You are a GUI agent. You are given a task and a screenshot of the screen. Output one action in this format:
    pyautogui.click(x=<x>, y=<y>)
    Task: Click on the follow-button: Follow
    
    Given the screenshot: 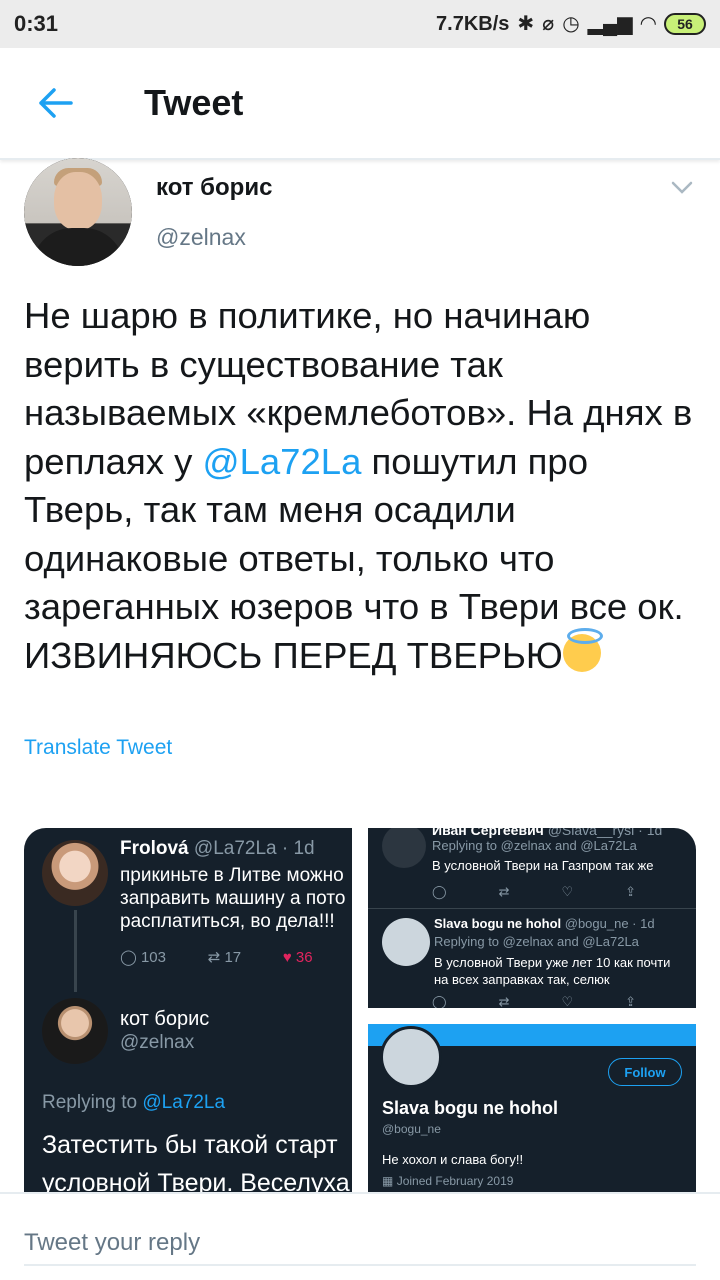 What is the action you would take?
    pyautogui.click(x=645, y=1072)
    